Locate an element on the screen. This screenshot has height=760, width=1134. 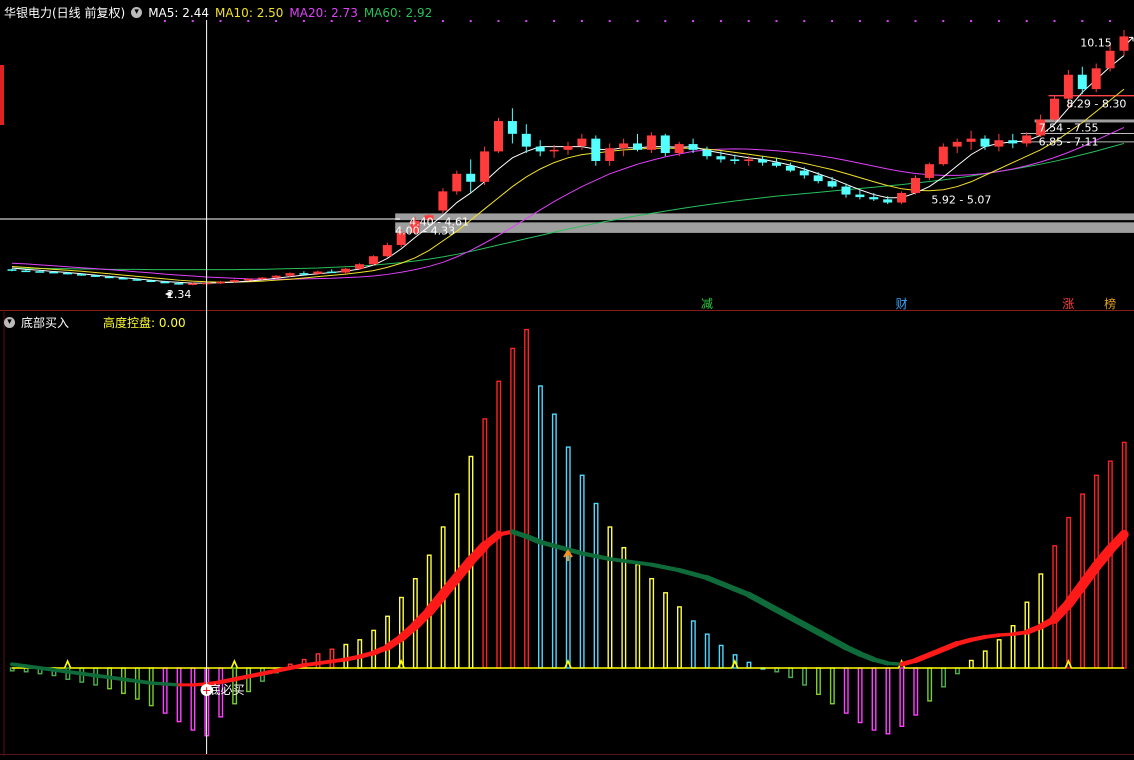
indicator-header: ▾ 底部买入 高度控盘: 0.00 is located at coordinates (95, 322).